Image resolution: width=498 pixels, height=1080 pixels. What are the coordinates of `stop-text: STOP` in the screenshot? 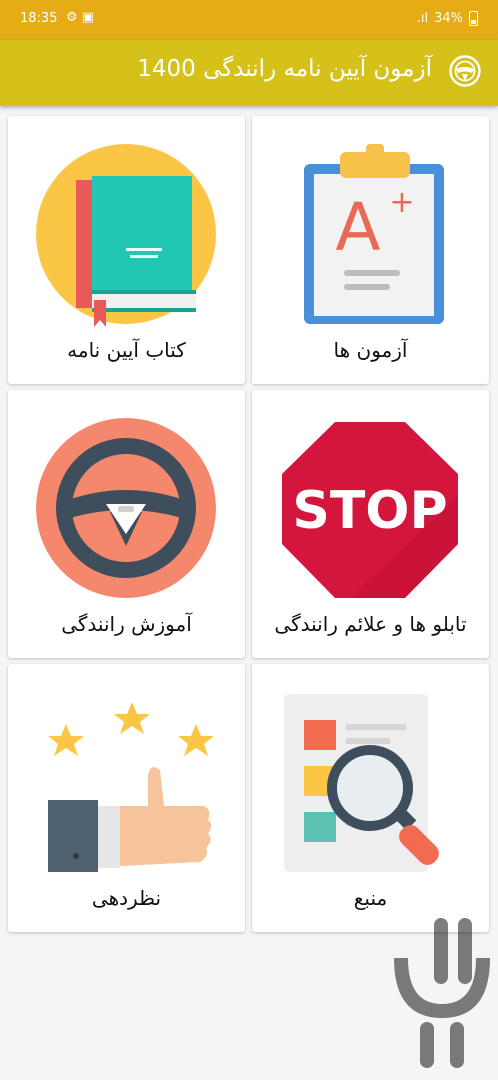 It's located at (369, 511).